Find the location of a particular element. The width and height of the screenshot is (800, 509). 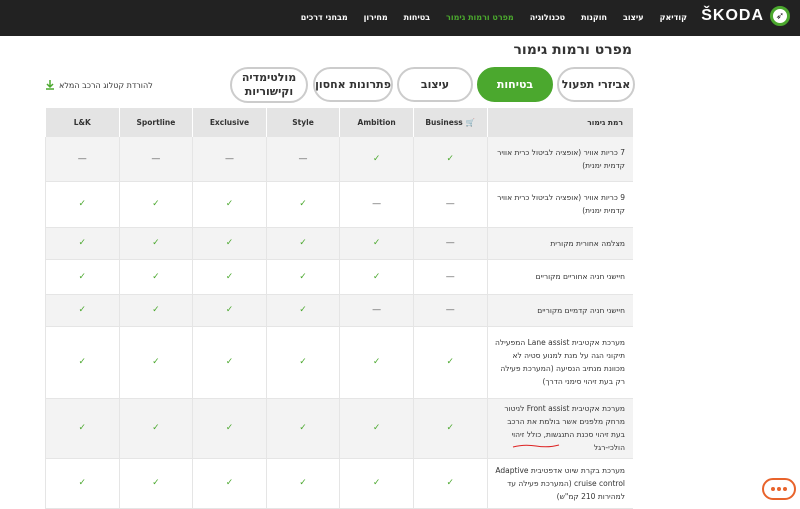

download-icon is located at coordinates (50, 85).